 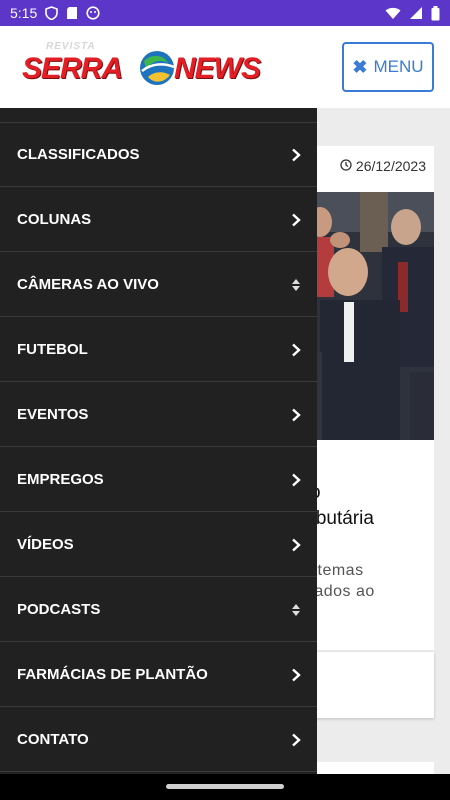 I want to click on article-image, so click(x=367, y=316).